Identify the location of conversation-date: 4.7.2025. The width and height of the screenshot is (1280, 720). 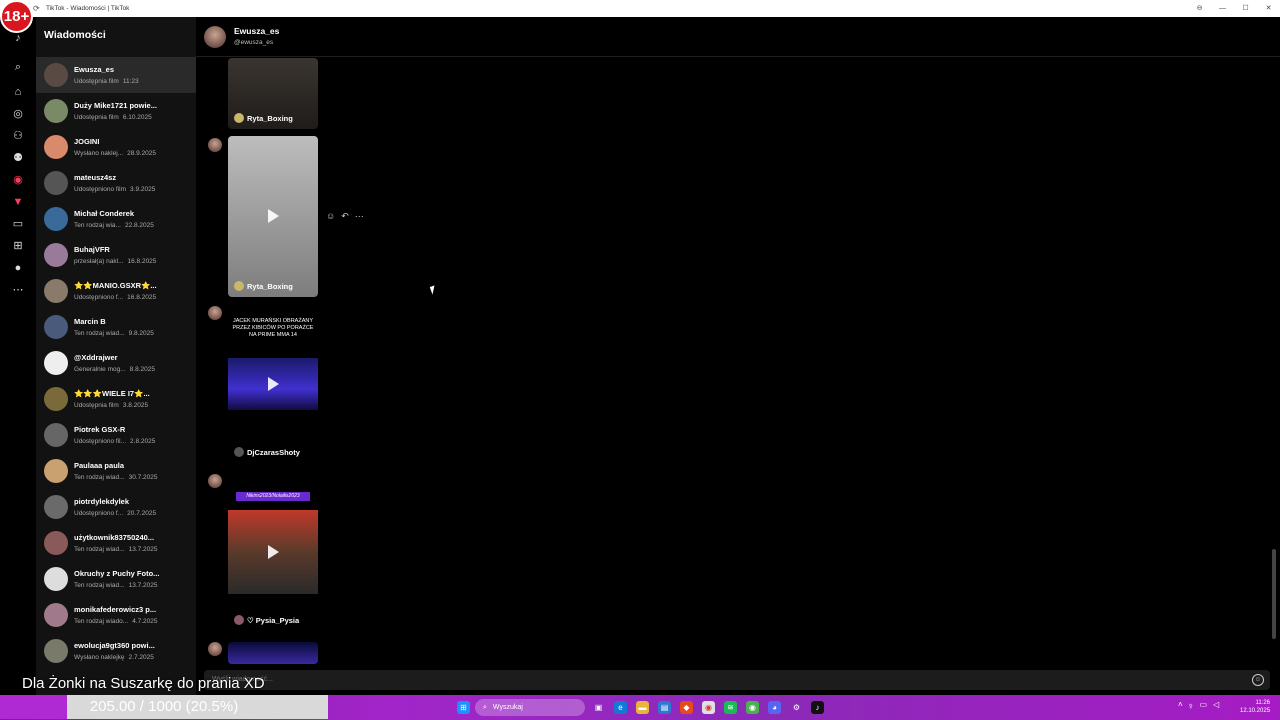
(145, 621).